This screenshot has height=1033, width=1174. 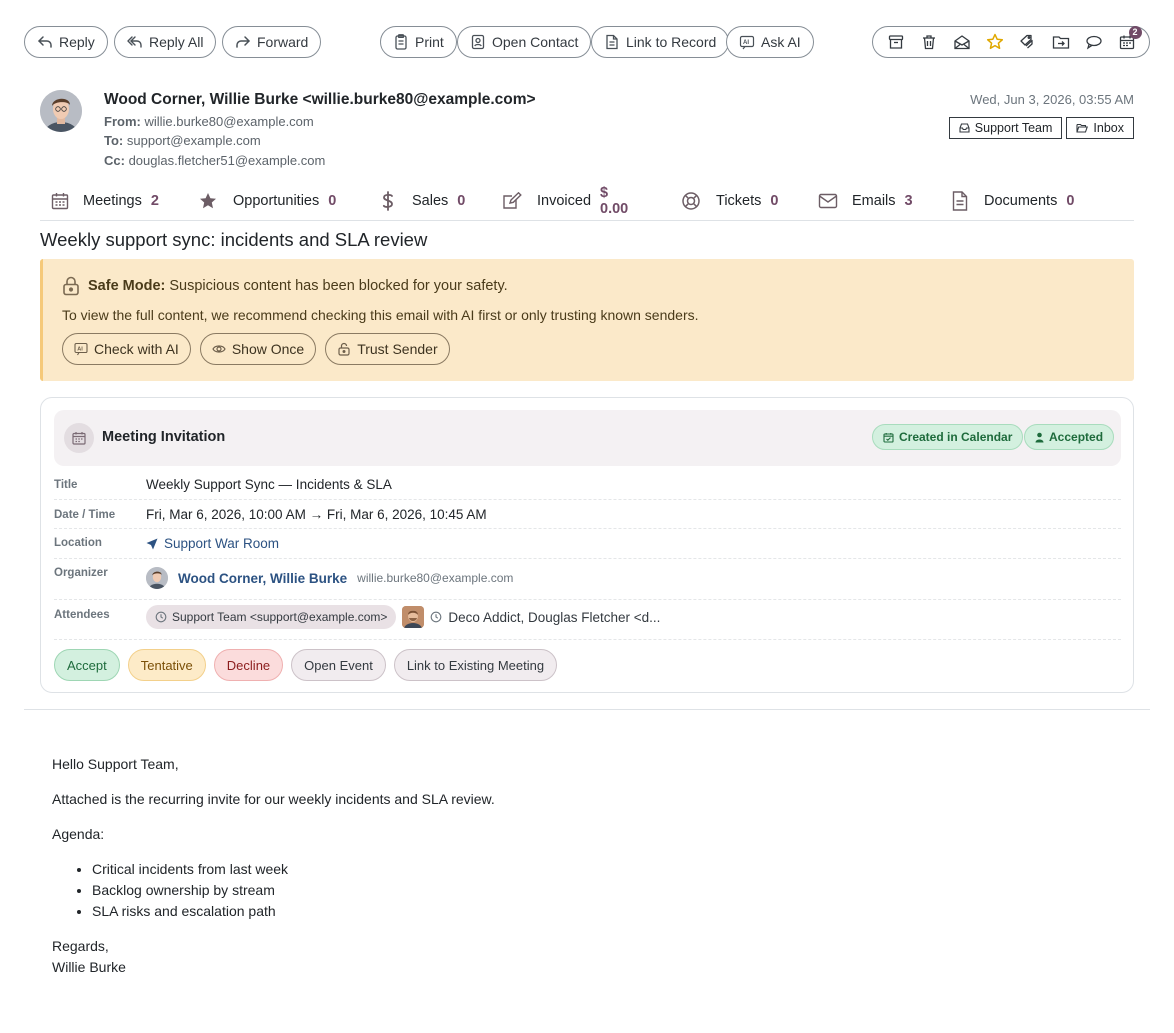 I want to click on agenda-item: Critical incidents from last week, so click(x=293, y=869).